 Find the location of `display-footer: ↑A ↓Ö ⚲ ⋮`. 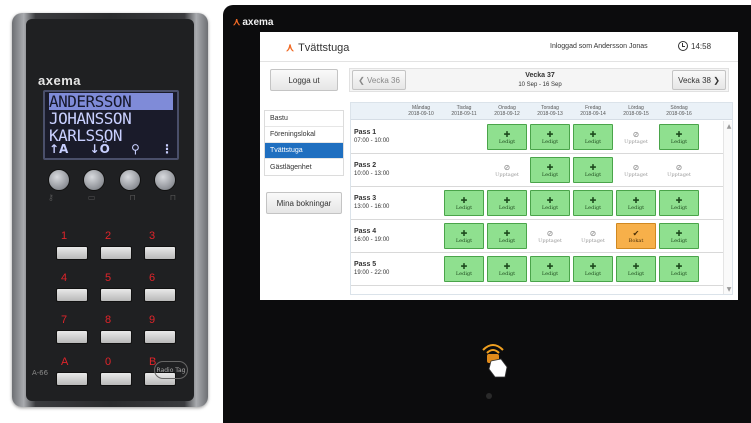

display-footer: ↑A ↓Ö ⚲ ⋮ is located at coordinates (111, 149).